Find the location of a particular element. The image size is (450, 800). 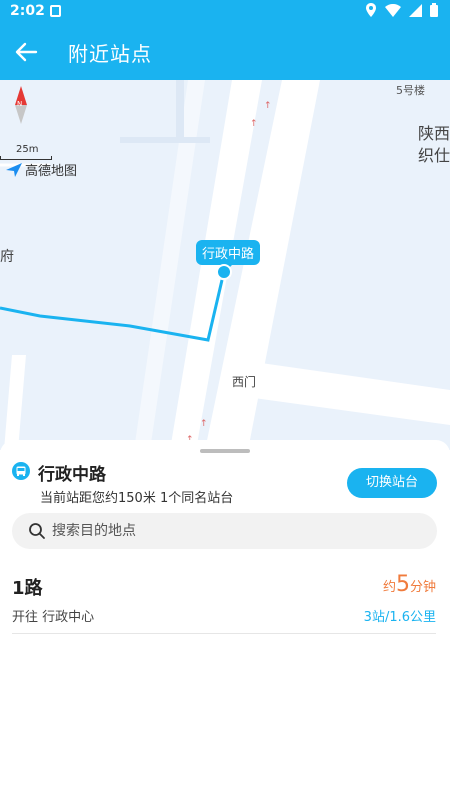

wifi-icon is located at coordinates (393, 10).